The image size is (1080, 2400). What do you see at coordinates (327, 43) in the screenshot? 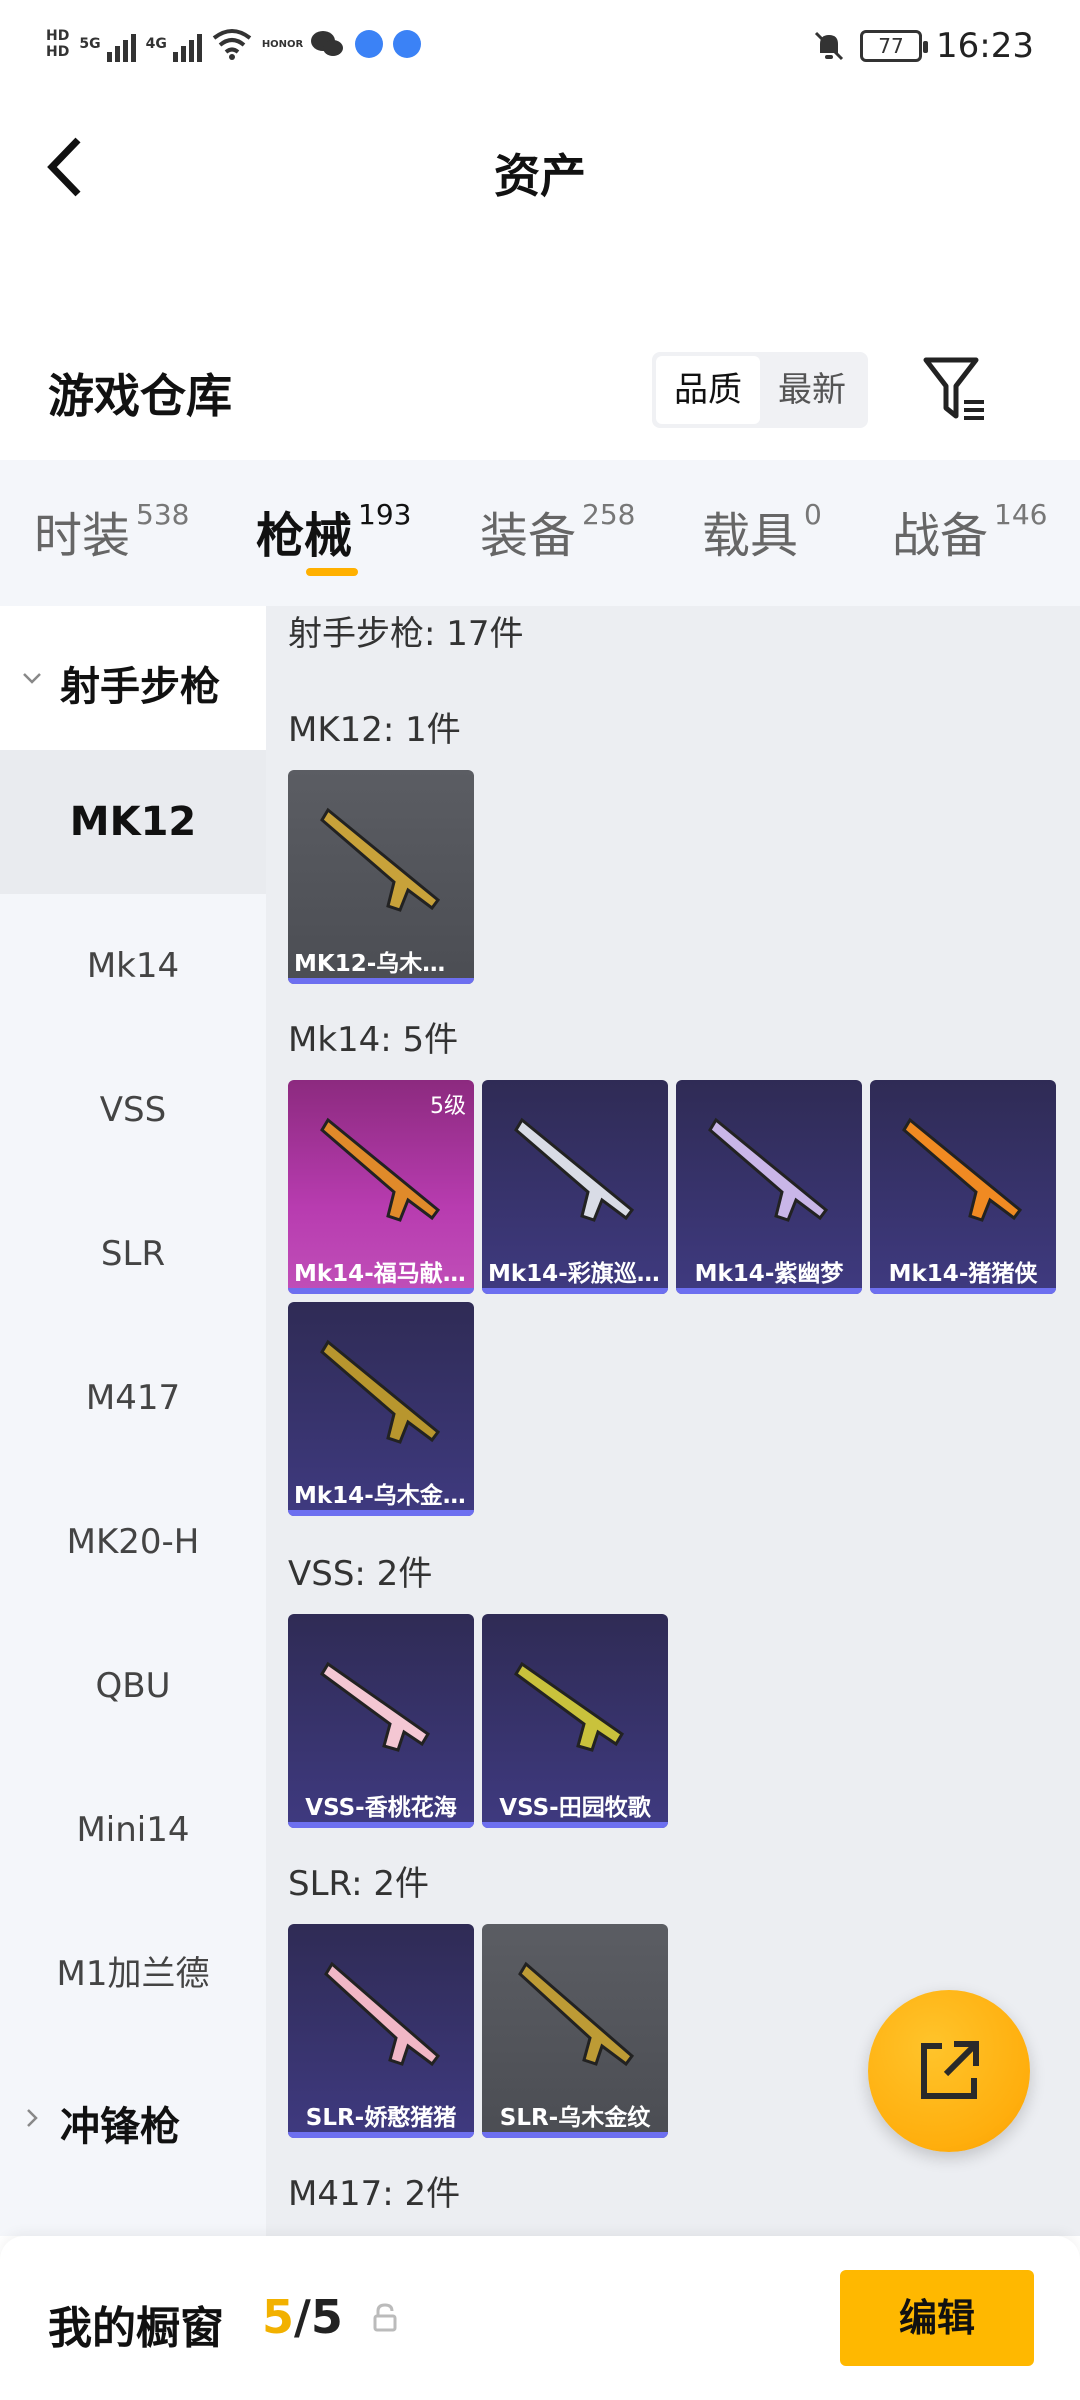
I see `wechat-icon` at bounding box center [327, 43].